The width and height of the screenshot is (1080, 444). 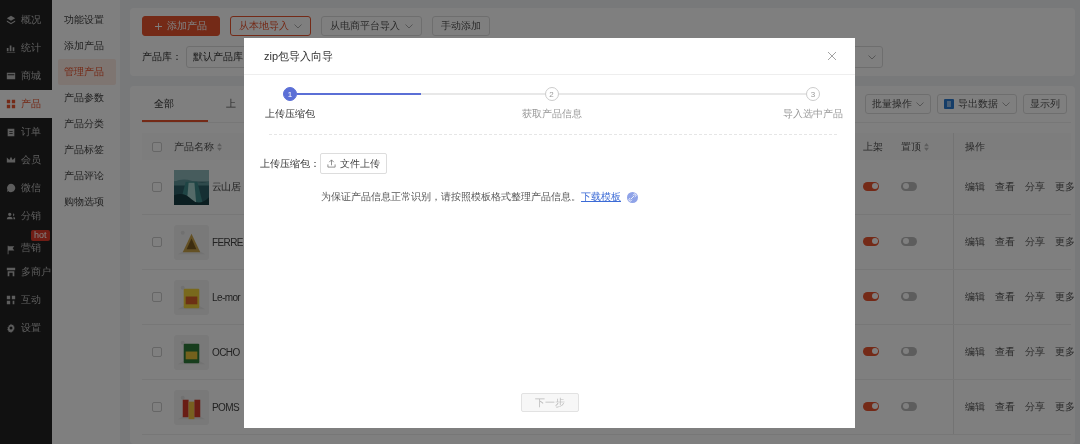 What do you see at coordinates (226, 352) in the screenshot?
I see `product-name: OCHO` at bounding box center [226, 352].